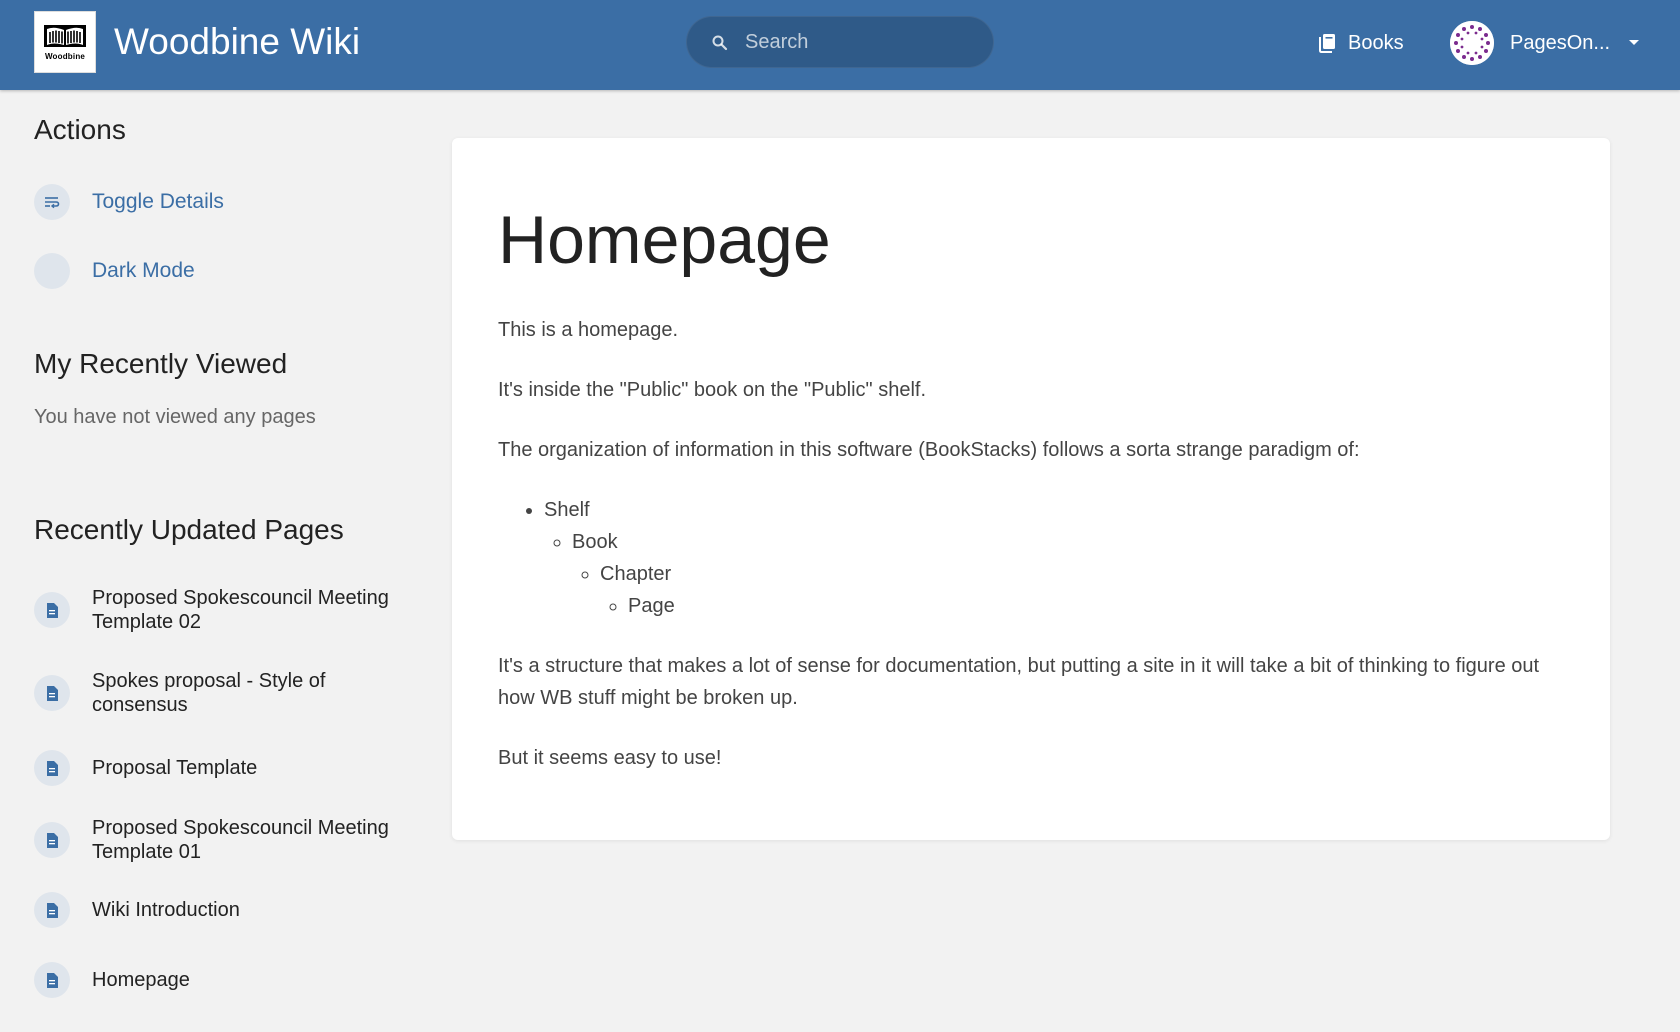  I want to click on updated-page-label: Proposal Template, so click(175, 768).